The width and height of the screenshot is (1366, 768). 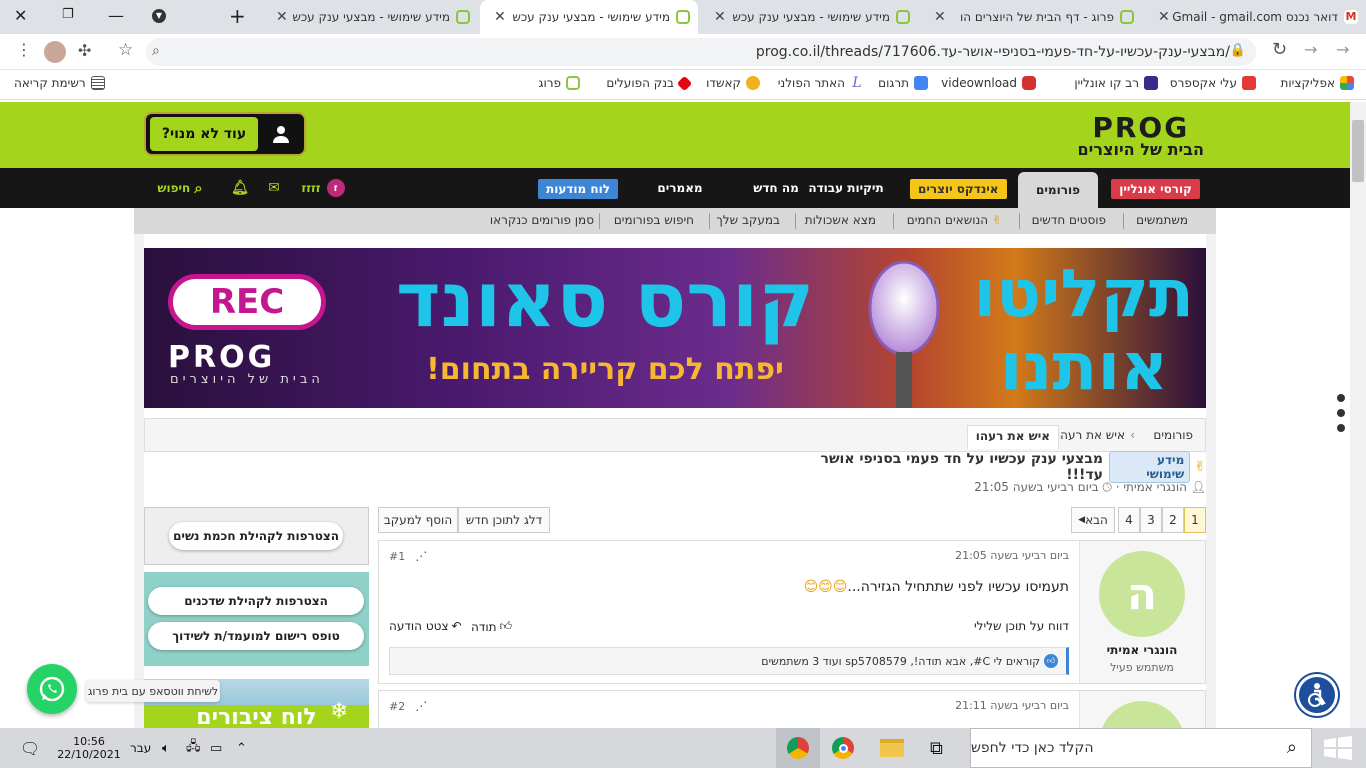 What do you see at coordinates (1093, 520) in the screenshot?
I see `page-next: הבא ◀` at bounding box center [1093, 520].